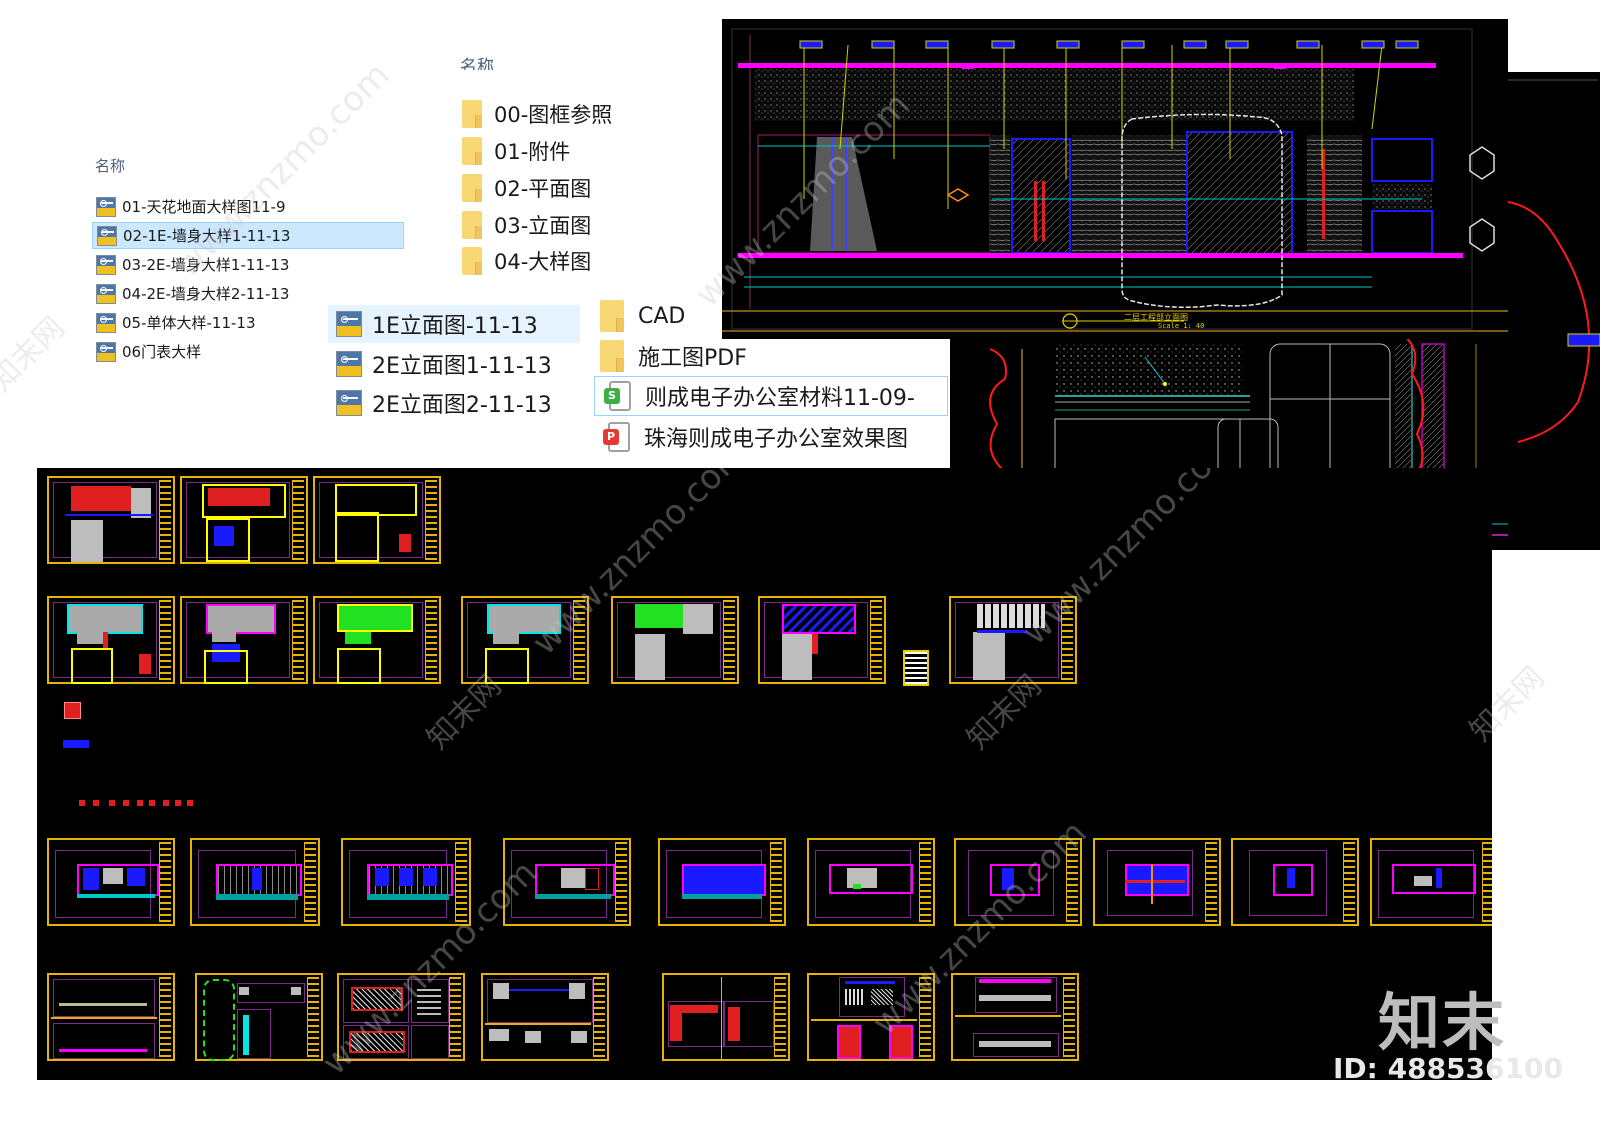  Describe the element at coordinates (662, 316) in the screenshot. I see `folder-name: CAD` at that location.